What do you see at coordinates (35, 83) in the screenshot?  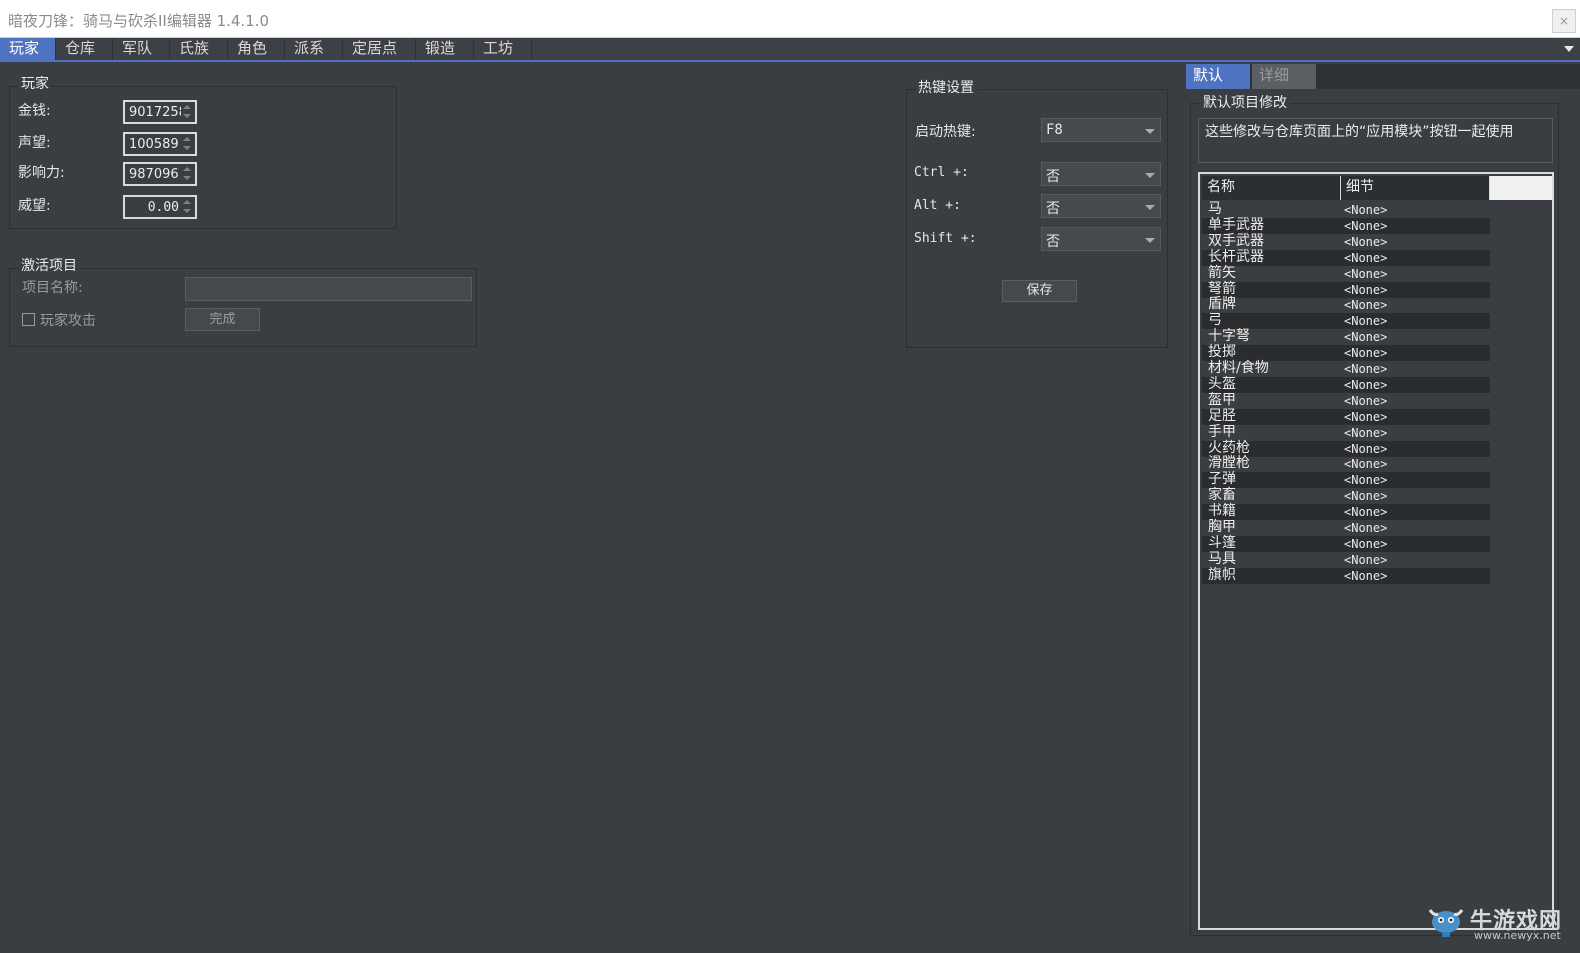 I see `player-group-title: 玩家` at bounding box center [35, 83].